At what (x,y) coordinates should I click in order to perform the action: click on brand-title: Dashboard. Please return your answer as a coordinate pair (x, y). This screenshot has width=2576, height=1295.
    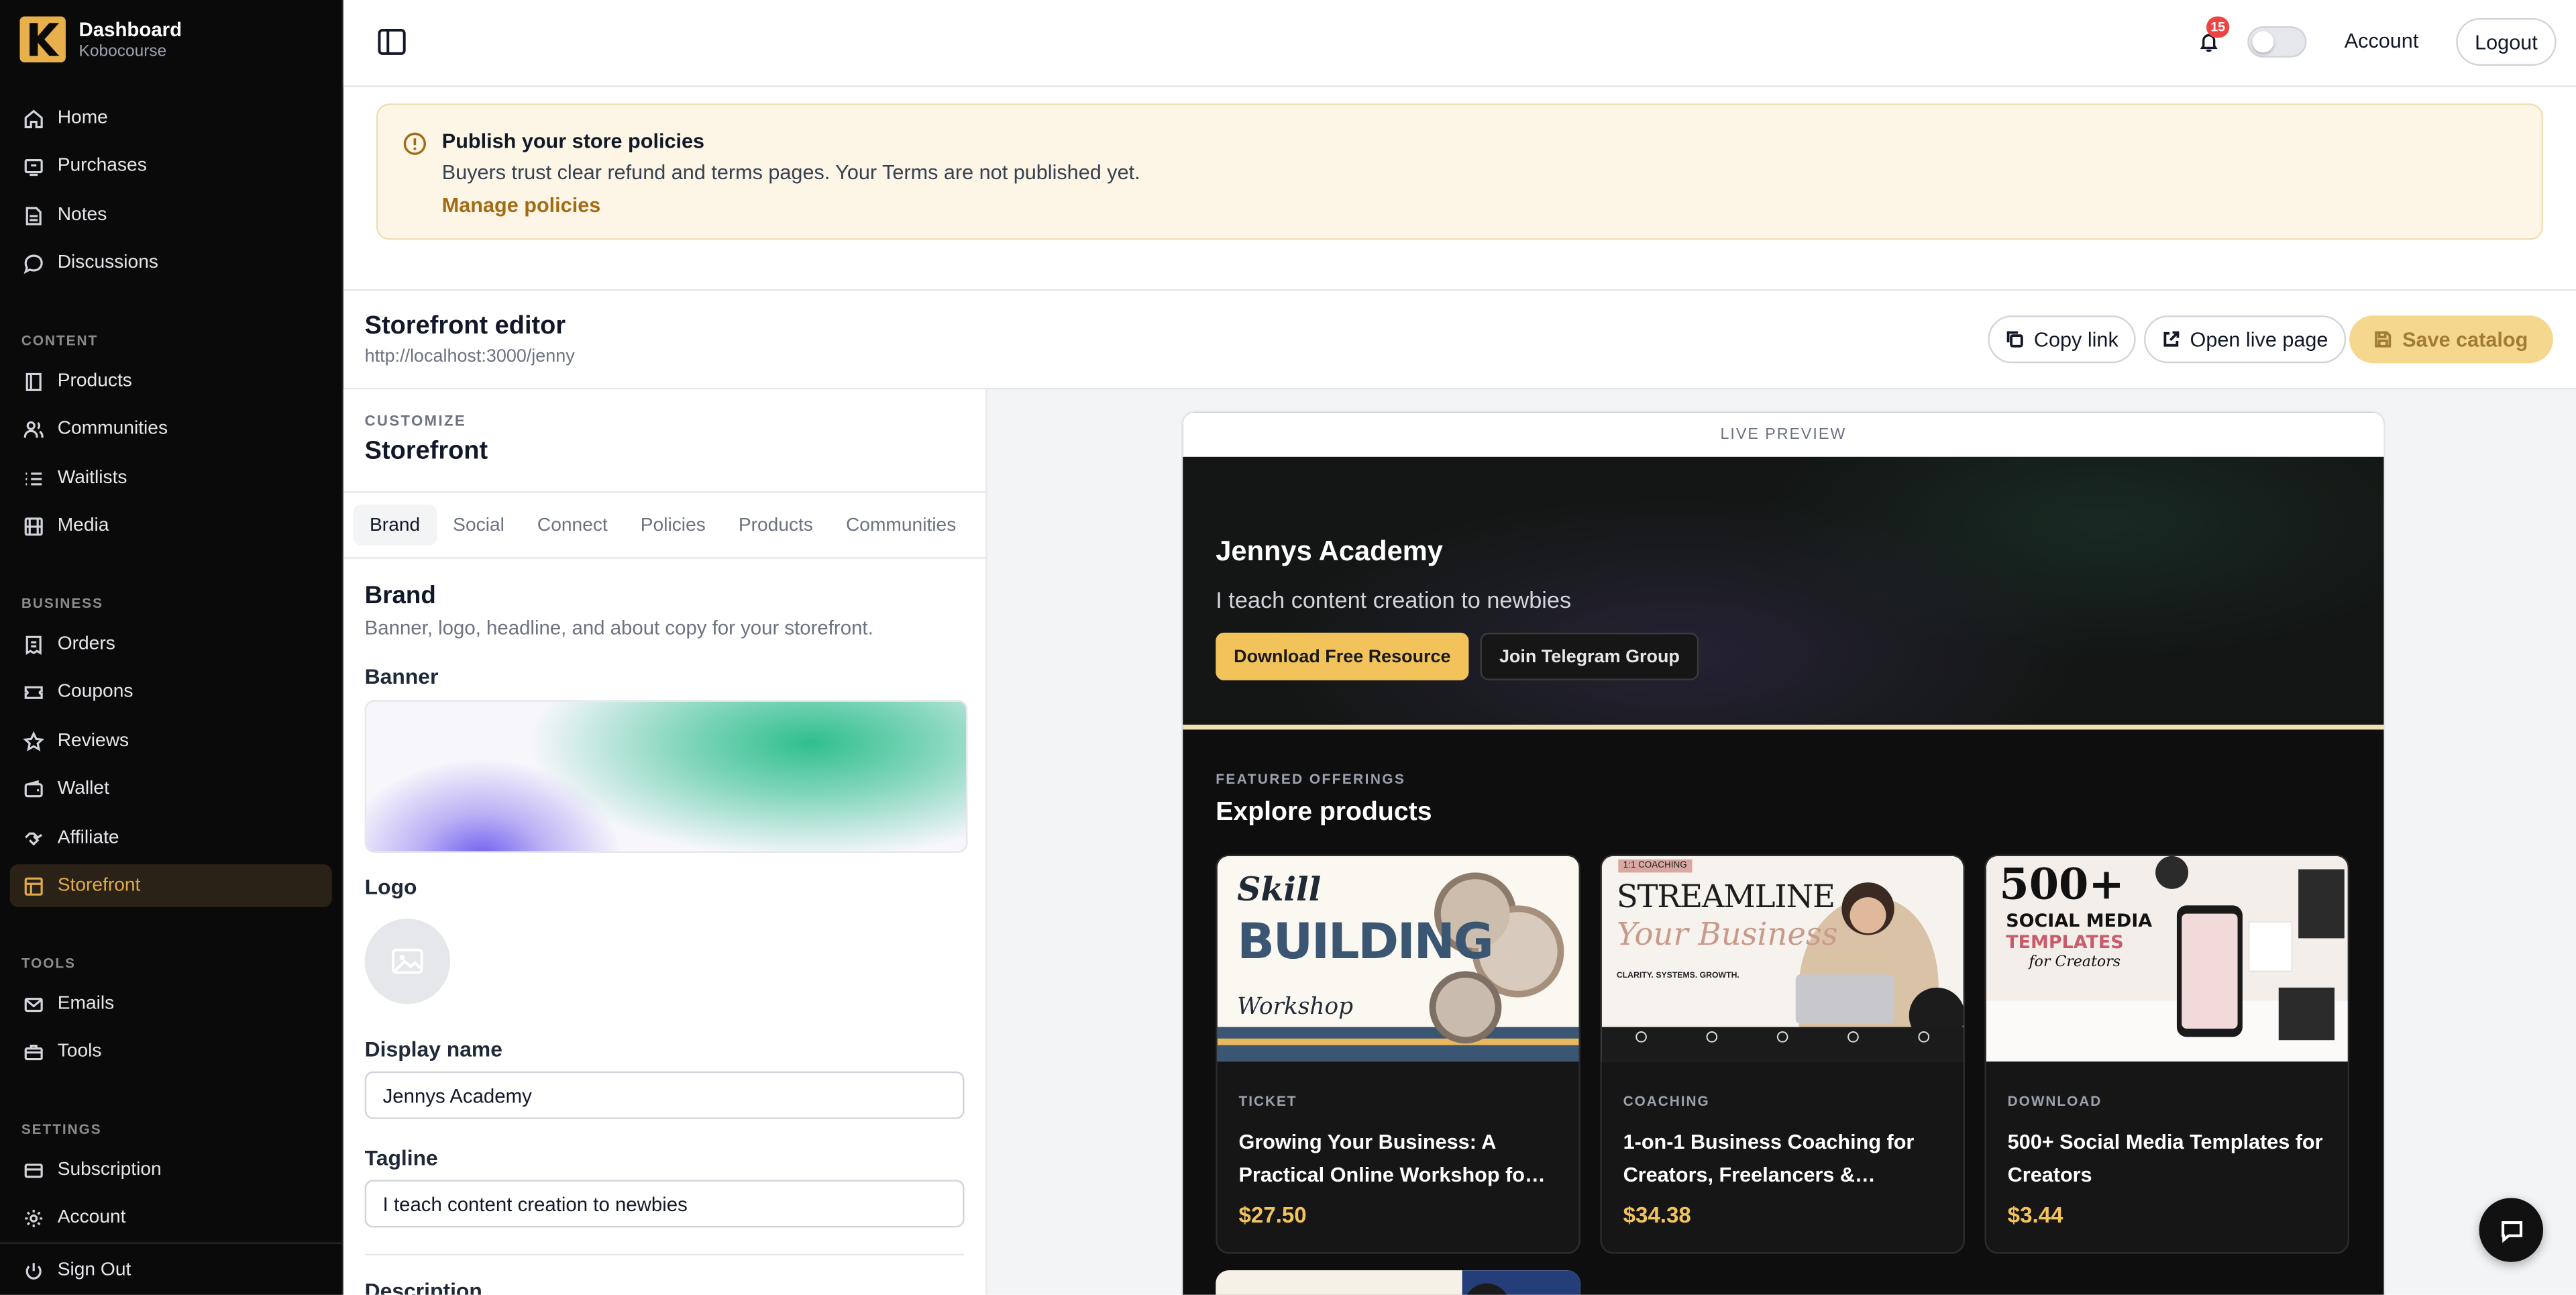
    Looking at the image, I should click on (130, 29).